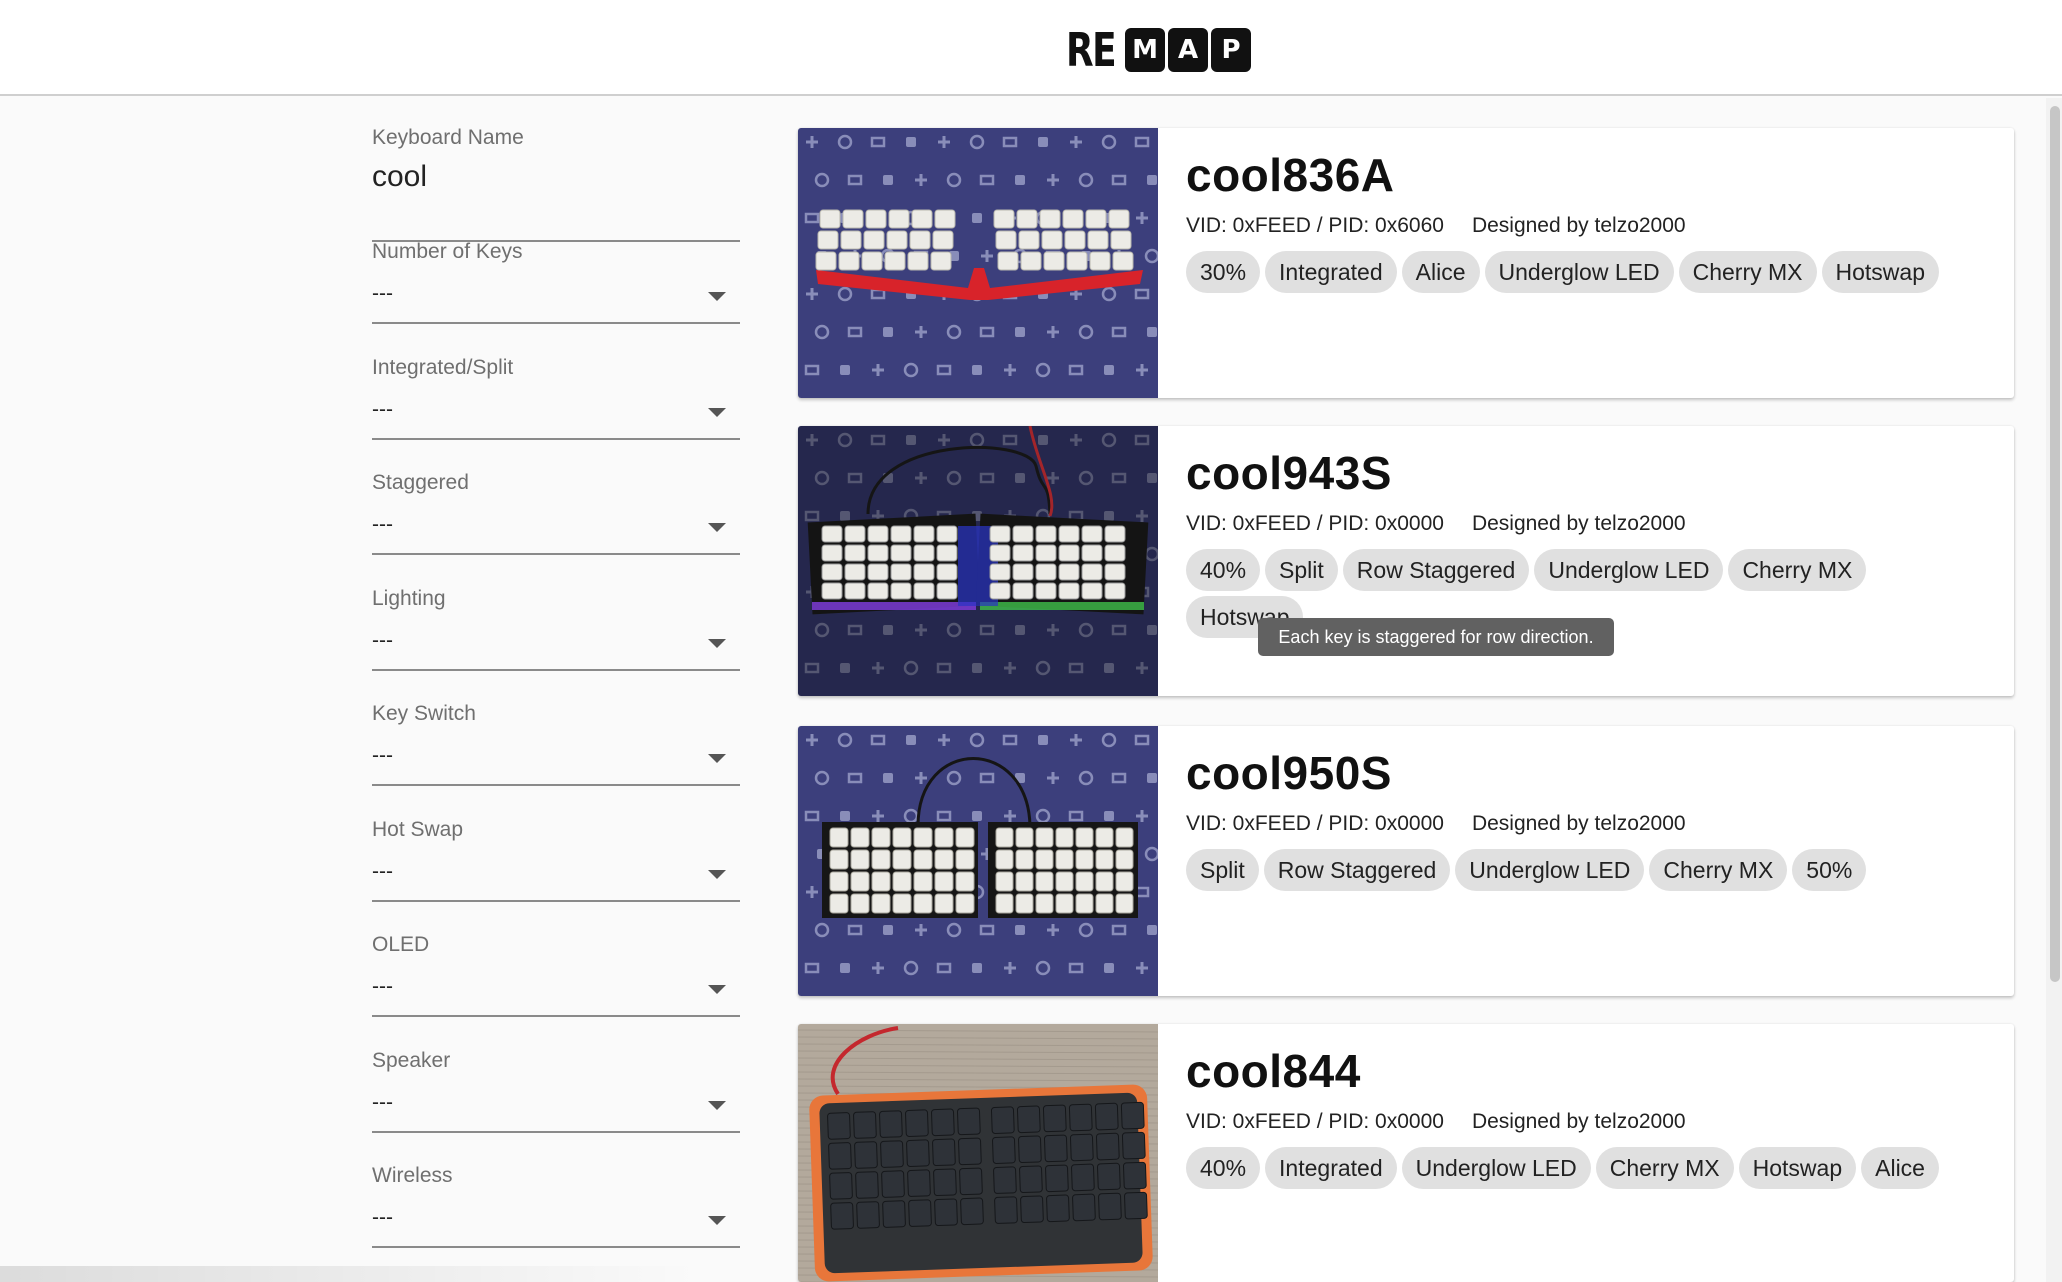 The image size is (2062, 1282). What do you see at coordinates (556, 402) in the screenshot?
I see `integrated-split-select: Integrated/Split ---` at bounding box center [556, 402].